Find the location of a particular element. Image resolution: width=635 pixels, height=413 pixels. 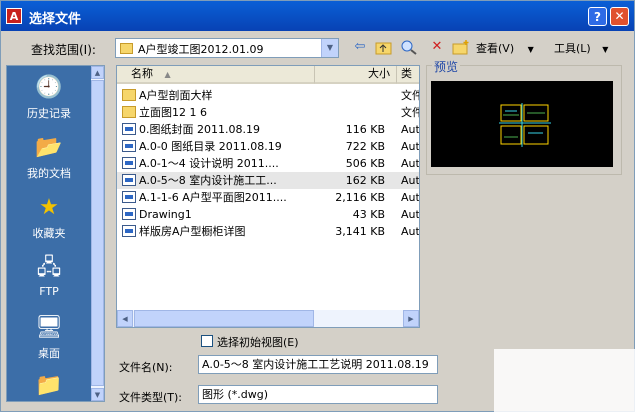

table-row: A.0-1～4 设计说明 2011.... 506 KB Aut is located at coordinates (268, 163).